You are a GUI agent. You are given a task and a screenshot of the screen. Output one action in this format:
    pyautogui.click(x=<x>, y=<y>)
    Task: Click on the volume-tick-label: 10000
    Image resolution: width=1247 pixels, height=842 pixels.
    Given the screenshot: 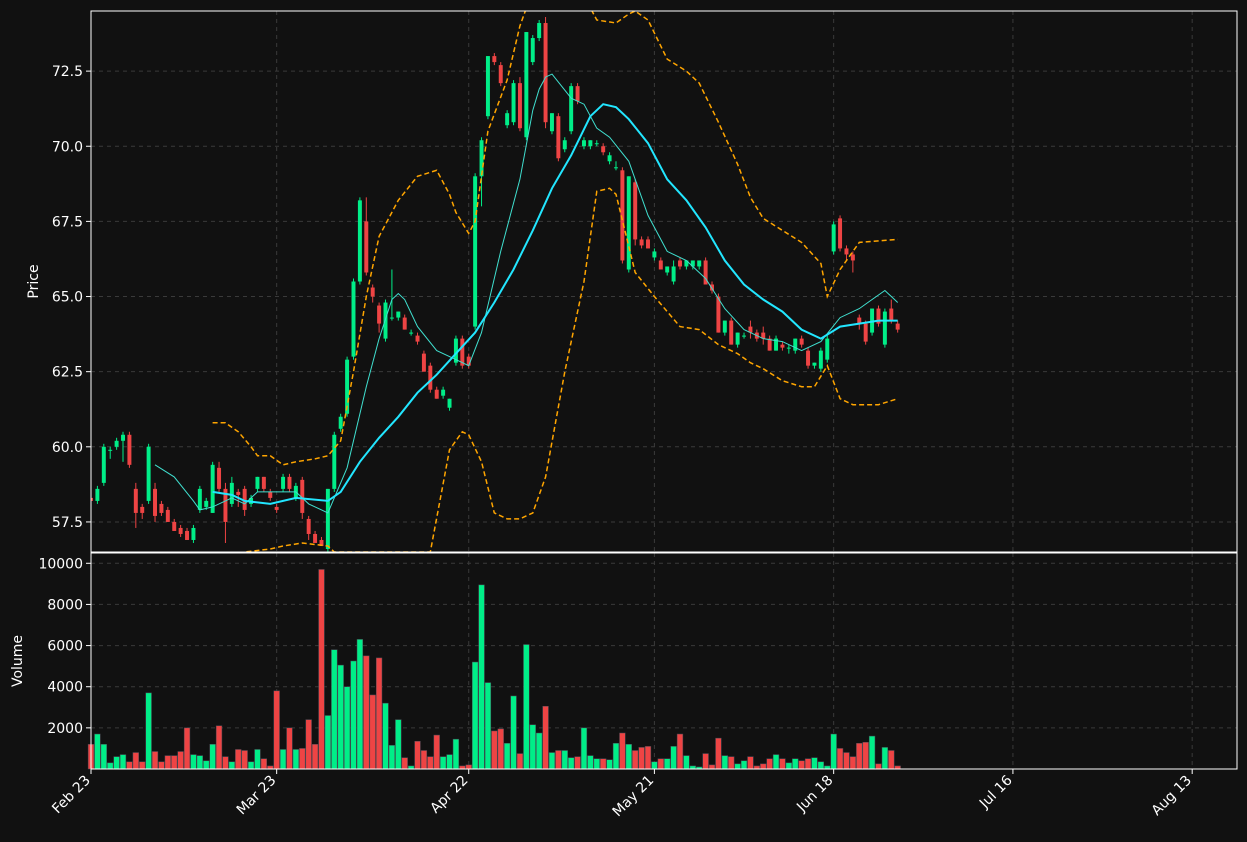 What is the action you would take?
    pyautogui.click(x=60, y=564)
    